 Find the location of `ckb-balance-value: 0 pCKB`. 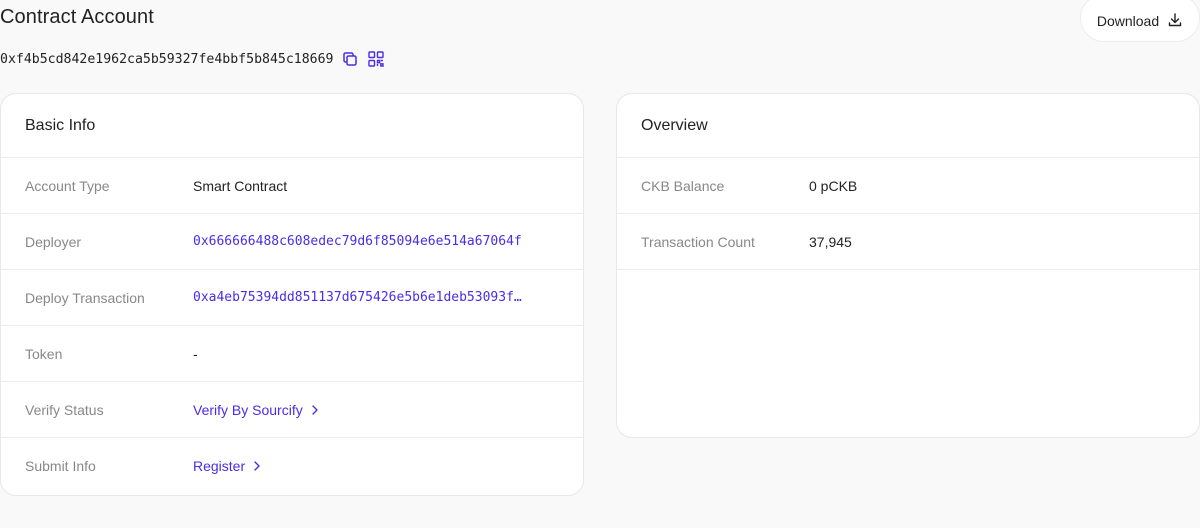

ckb-balance-value: 0 pCKB is located at coordinates (833, 185).